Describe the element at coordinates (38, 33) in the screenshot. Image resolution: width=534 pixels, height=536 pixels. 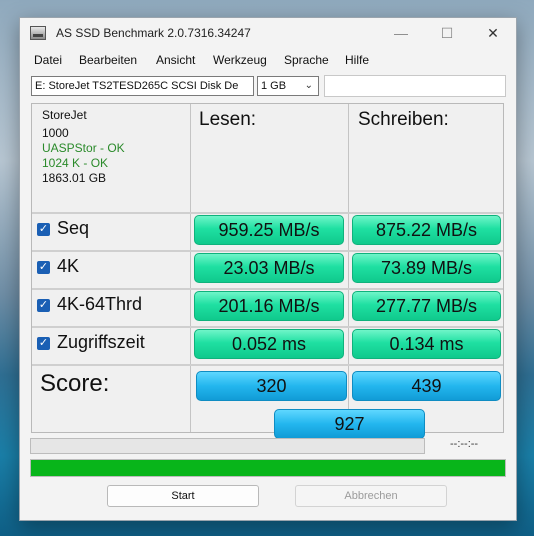
I see `app-icon` at that location.